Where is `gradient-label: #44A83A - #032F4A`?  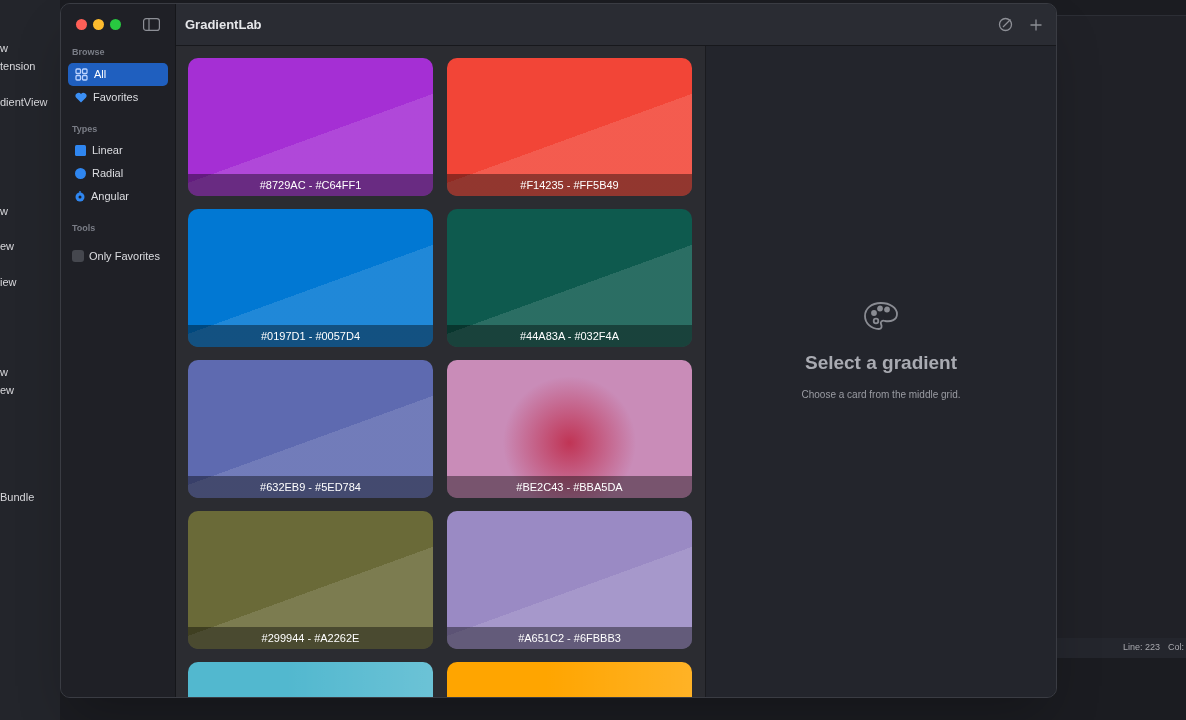
gradient-label: #44A83A - #032F4A is located at coordinates (569, 336).